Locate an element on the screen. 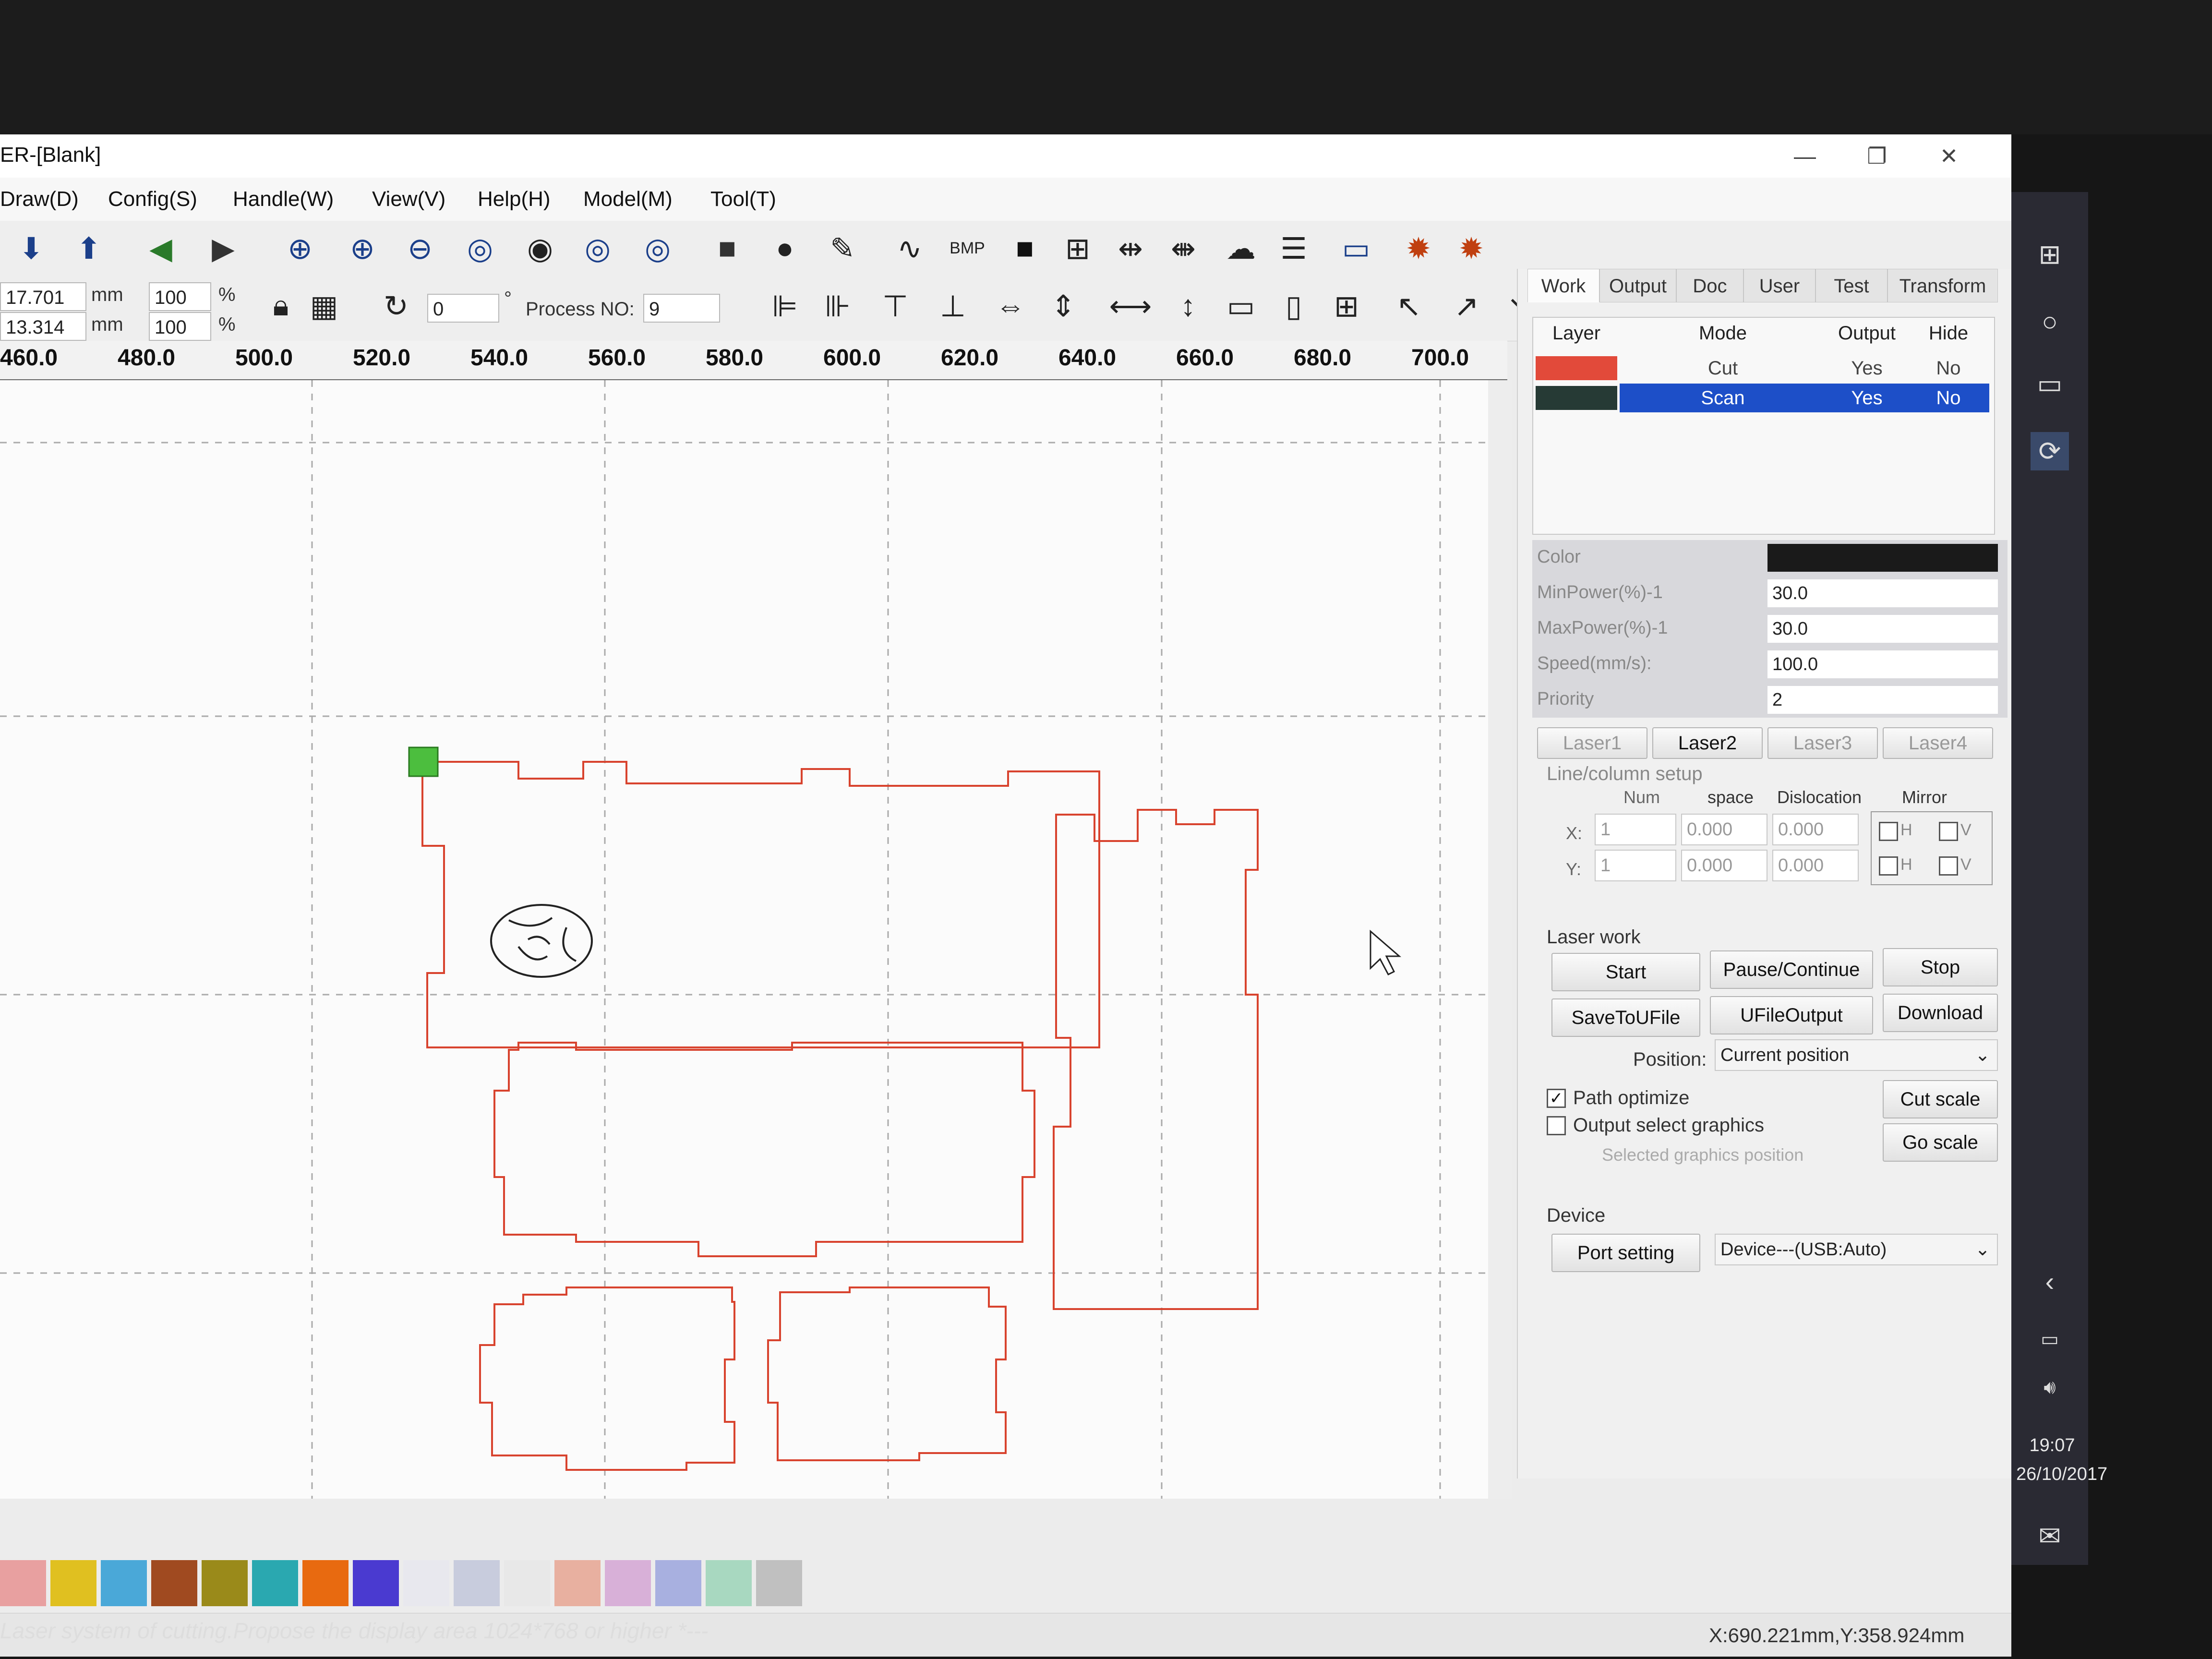  space-icon: ⇼ is located at coordinates (1183, 248).